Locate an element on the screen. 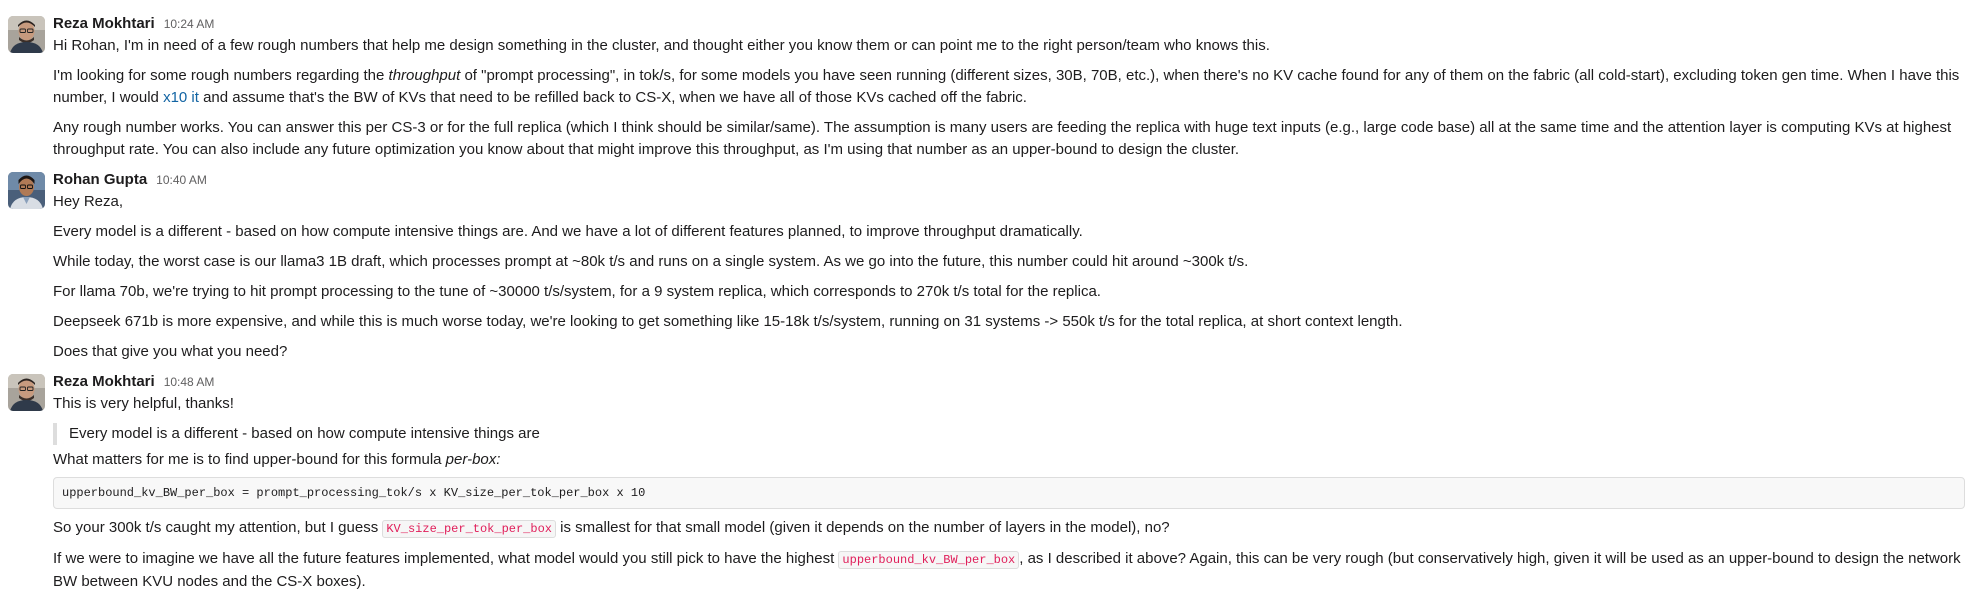  message-paragraph: Does that give you what you need? is located at coordinates (170, 351).